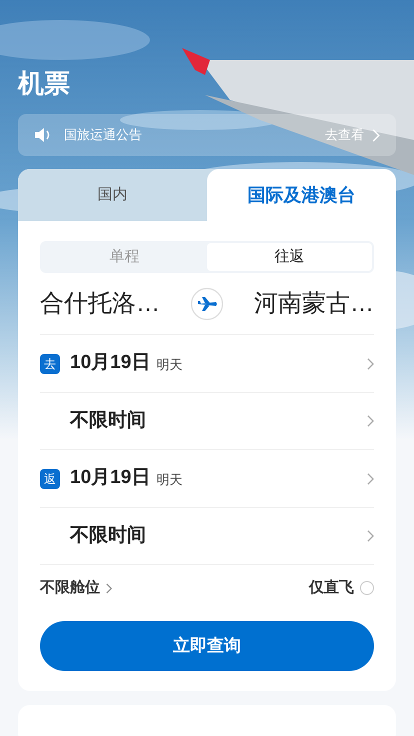 The width and height of the screenshot is (414, 736). I want to click on direct-only-label: 仅直飞, so click(331, 588).